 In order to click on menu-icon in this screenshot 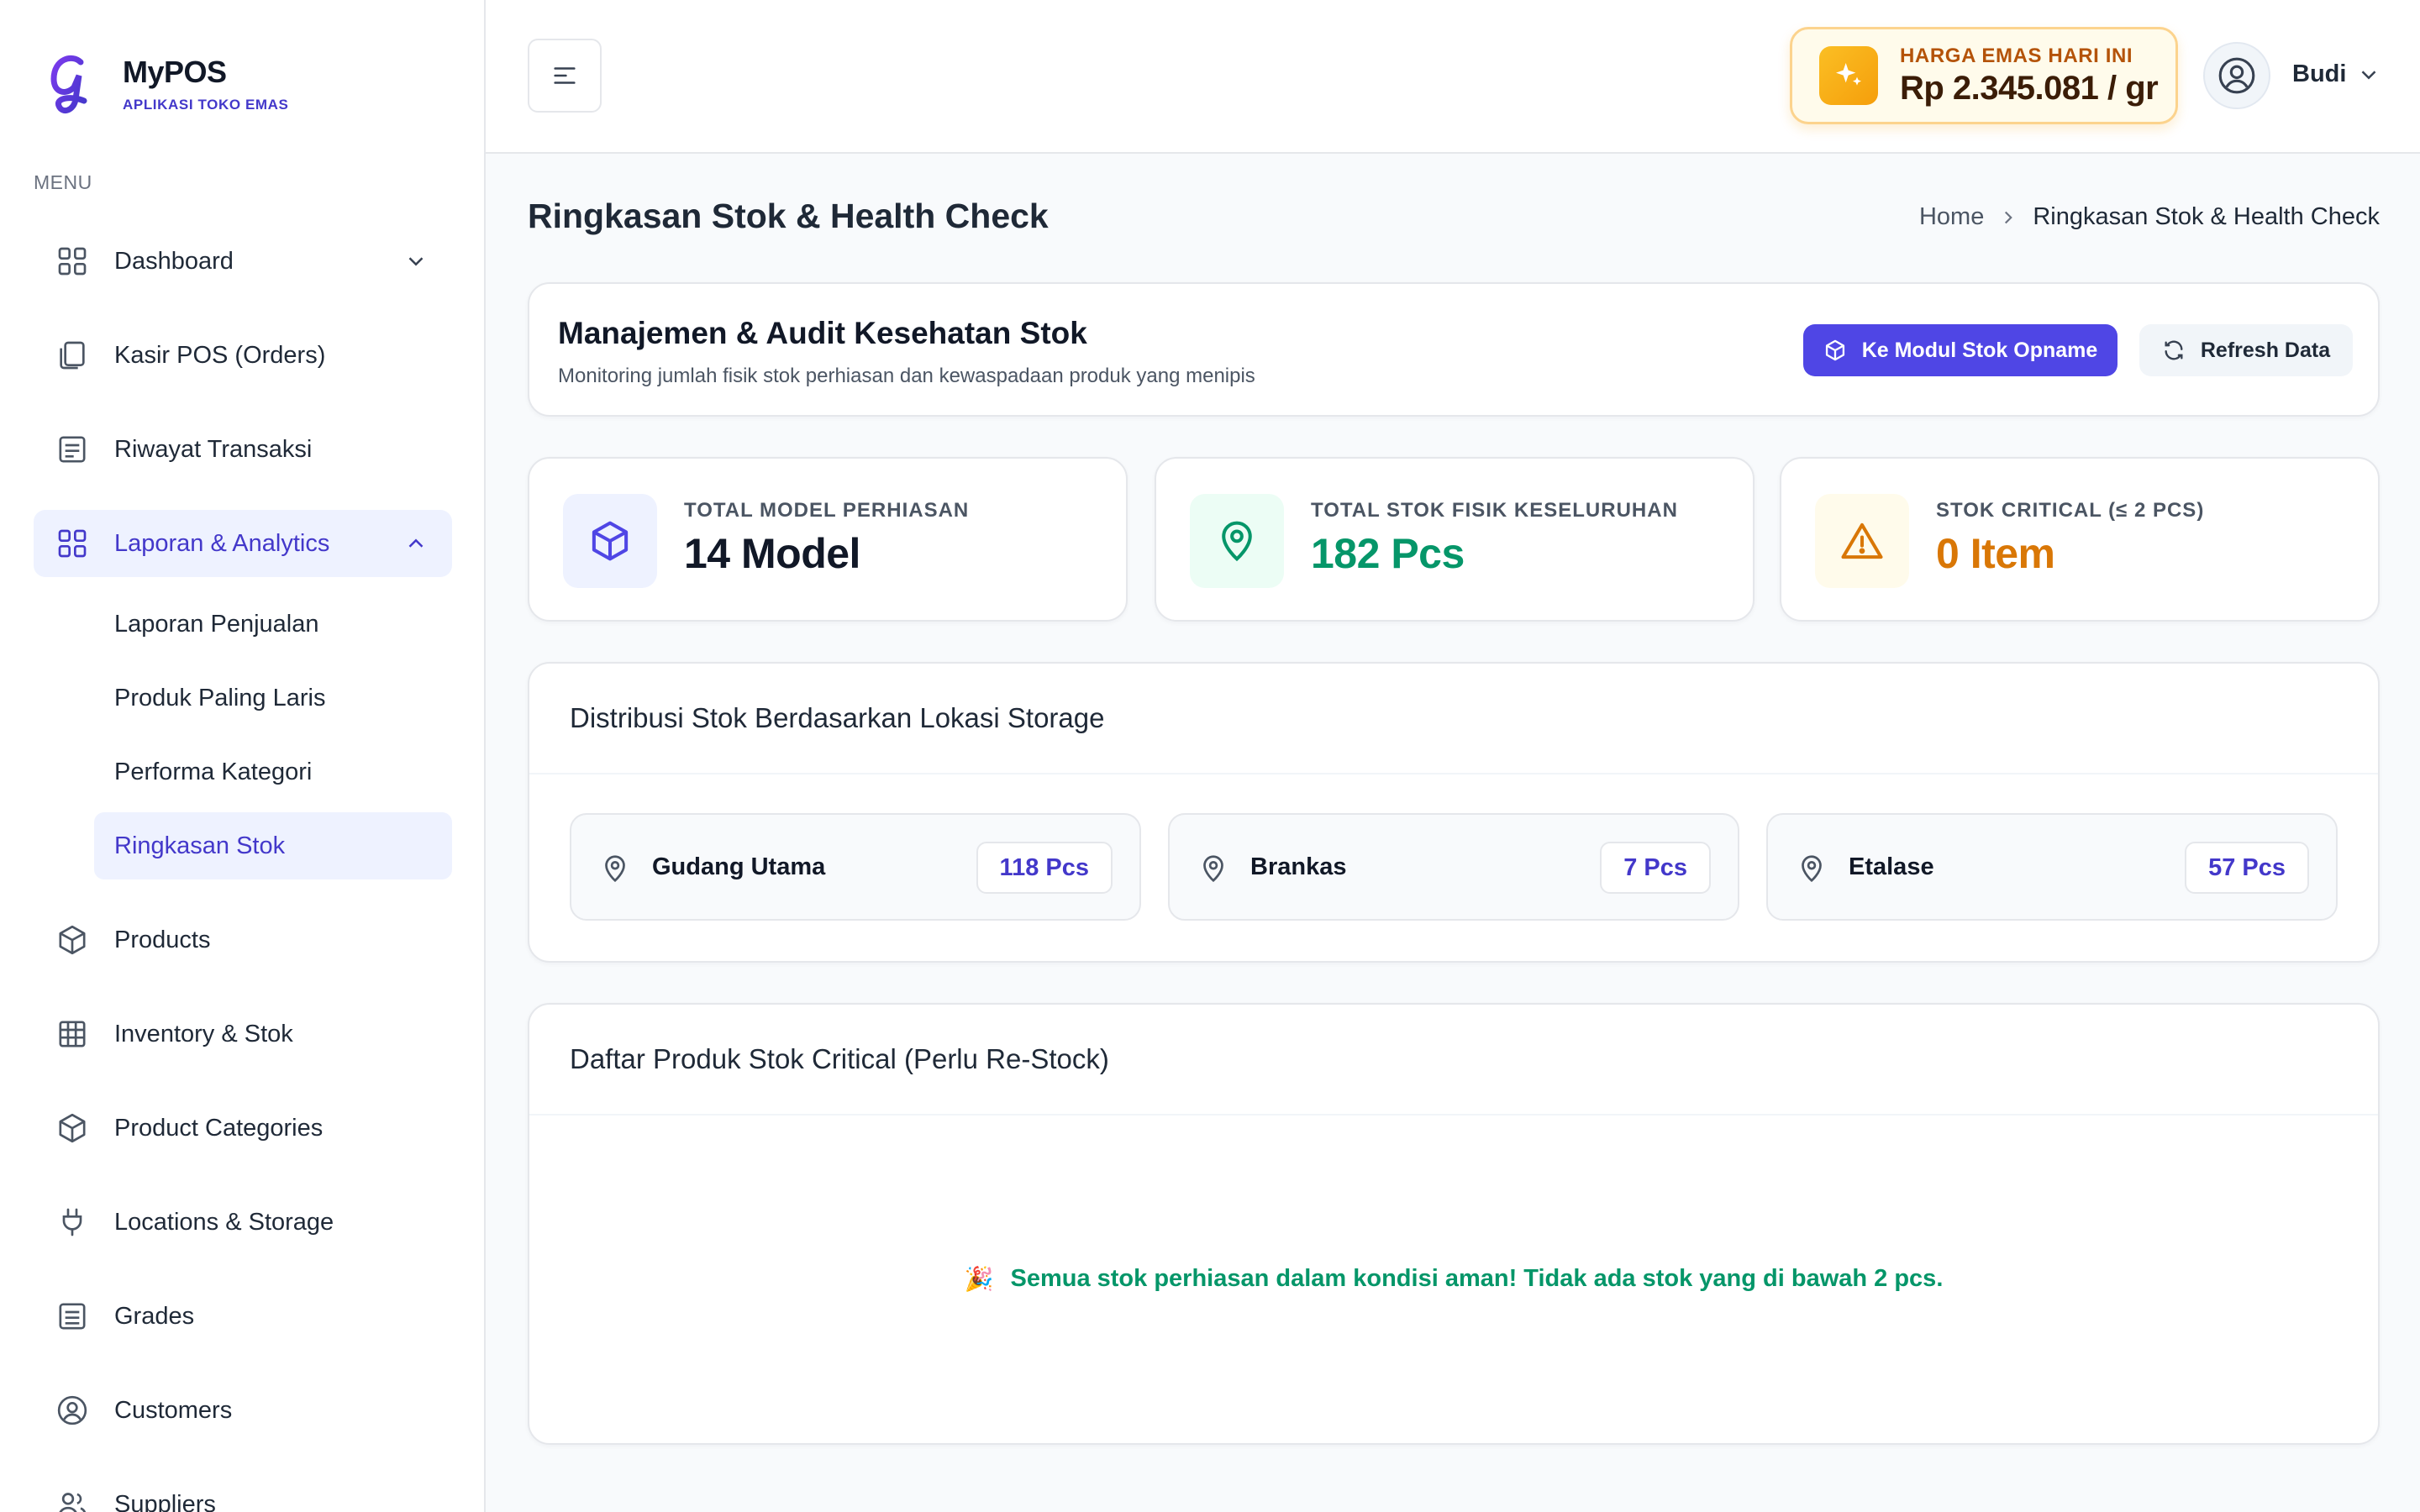, I will do `click(564, 75)`.